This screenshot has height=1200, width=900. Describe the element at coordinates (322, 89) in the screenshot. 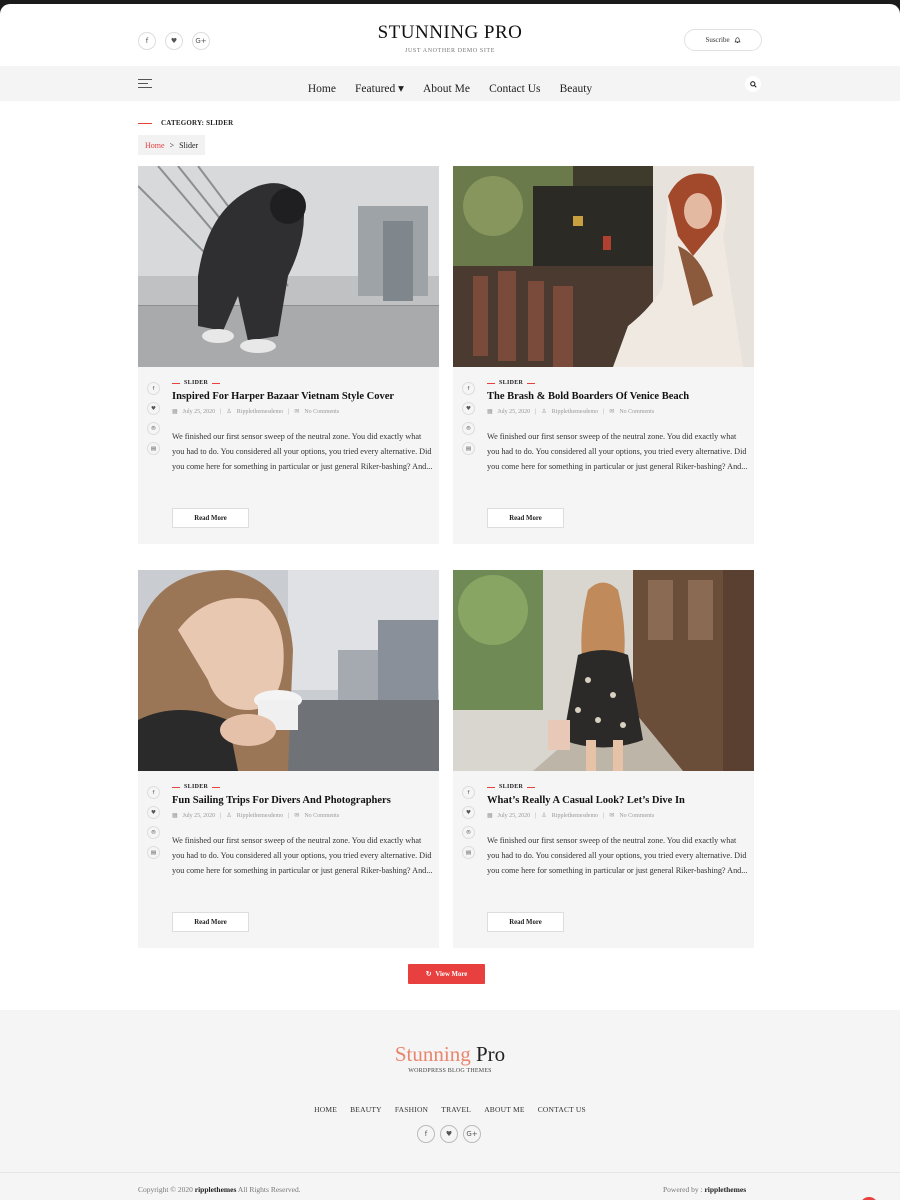

I see `nav-item-home: Home` at that location.